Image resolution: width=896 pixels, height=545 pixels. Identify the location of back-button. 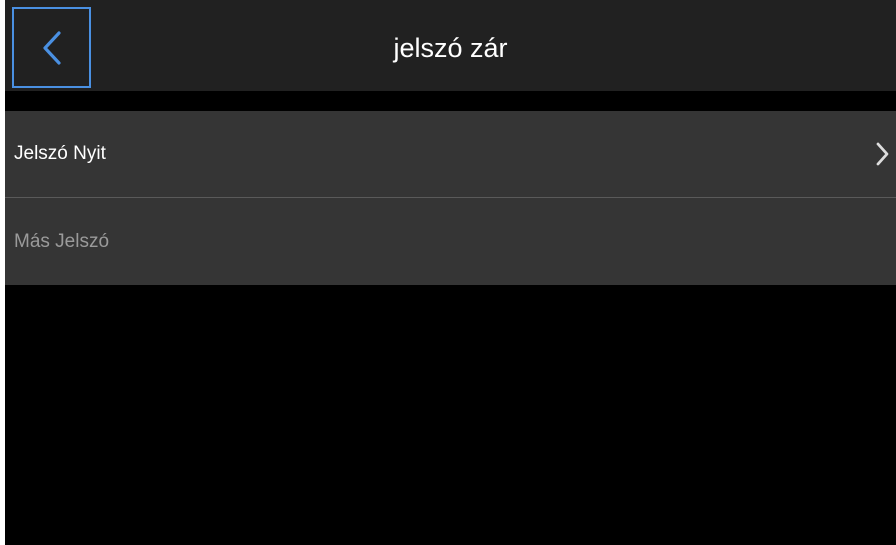
(51, 47).